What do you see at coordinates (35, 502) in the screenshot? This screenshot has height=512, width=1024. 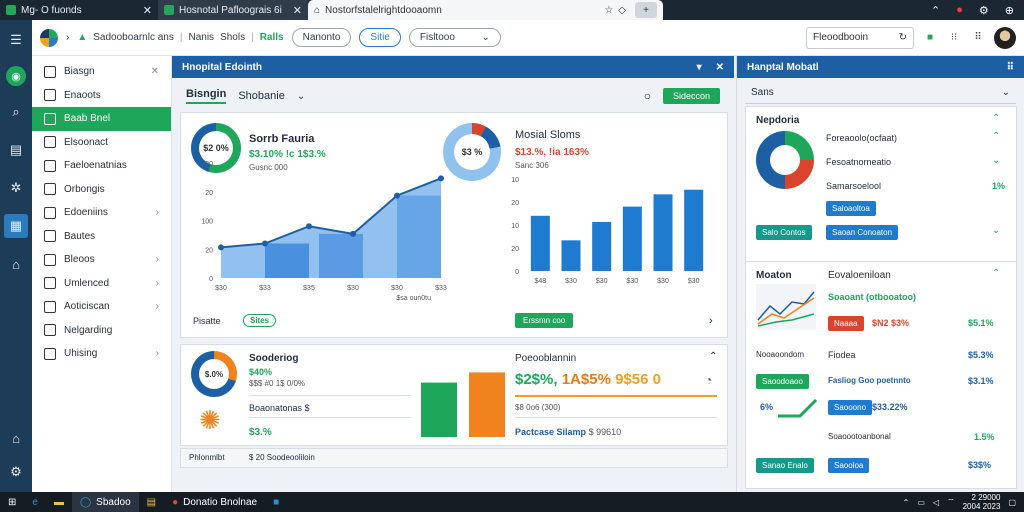 I see `browser-icon: e` at bounding box center [35, 502].